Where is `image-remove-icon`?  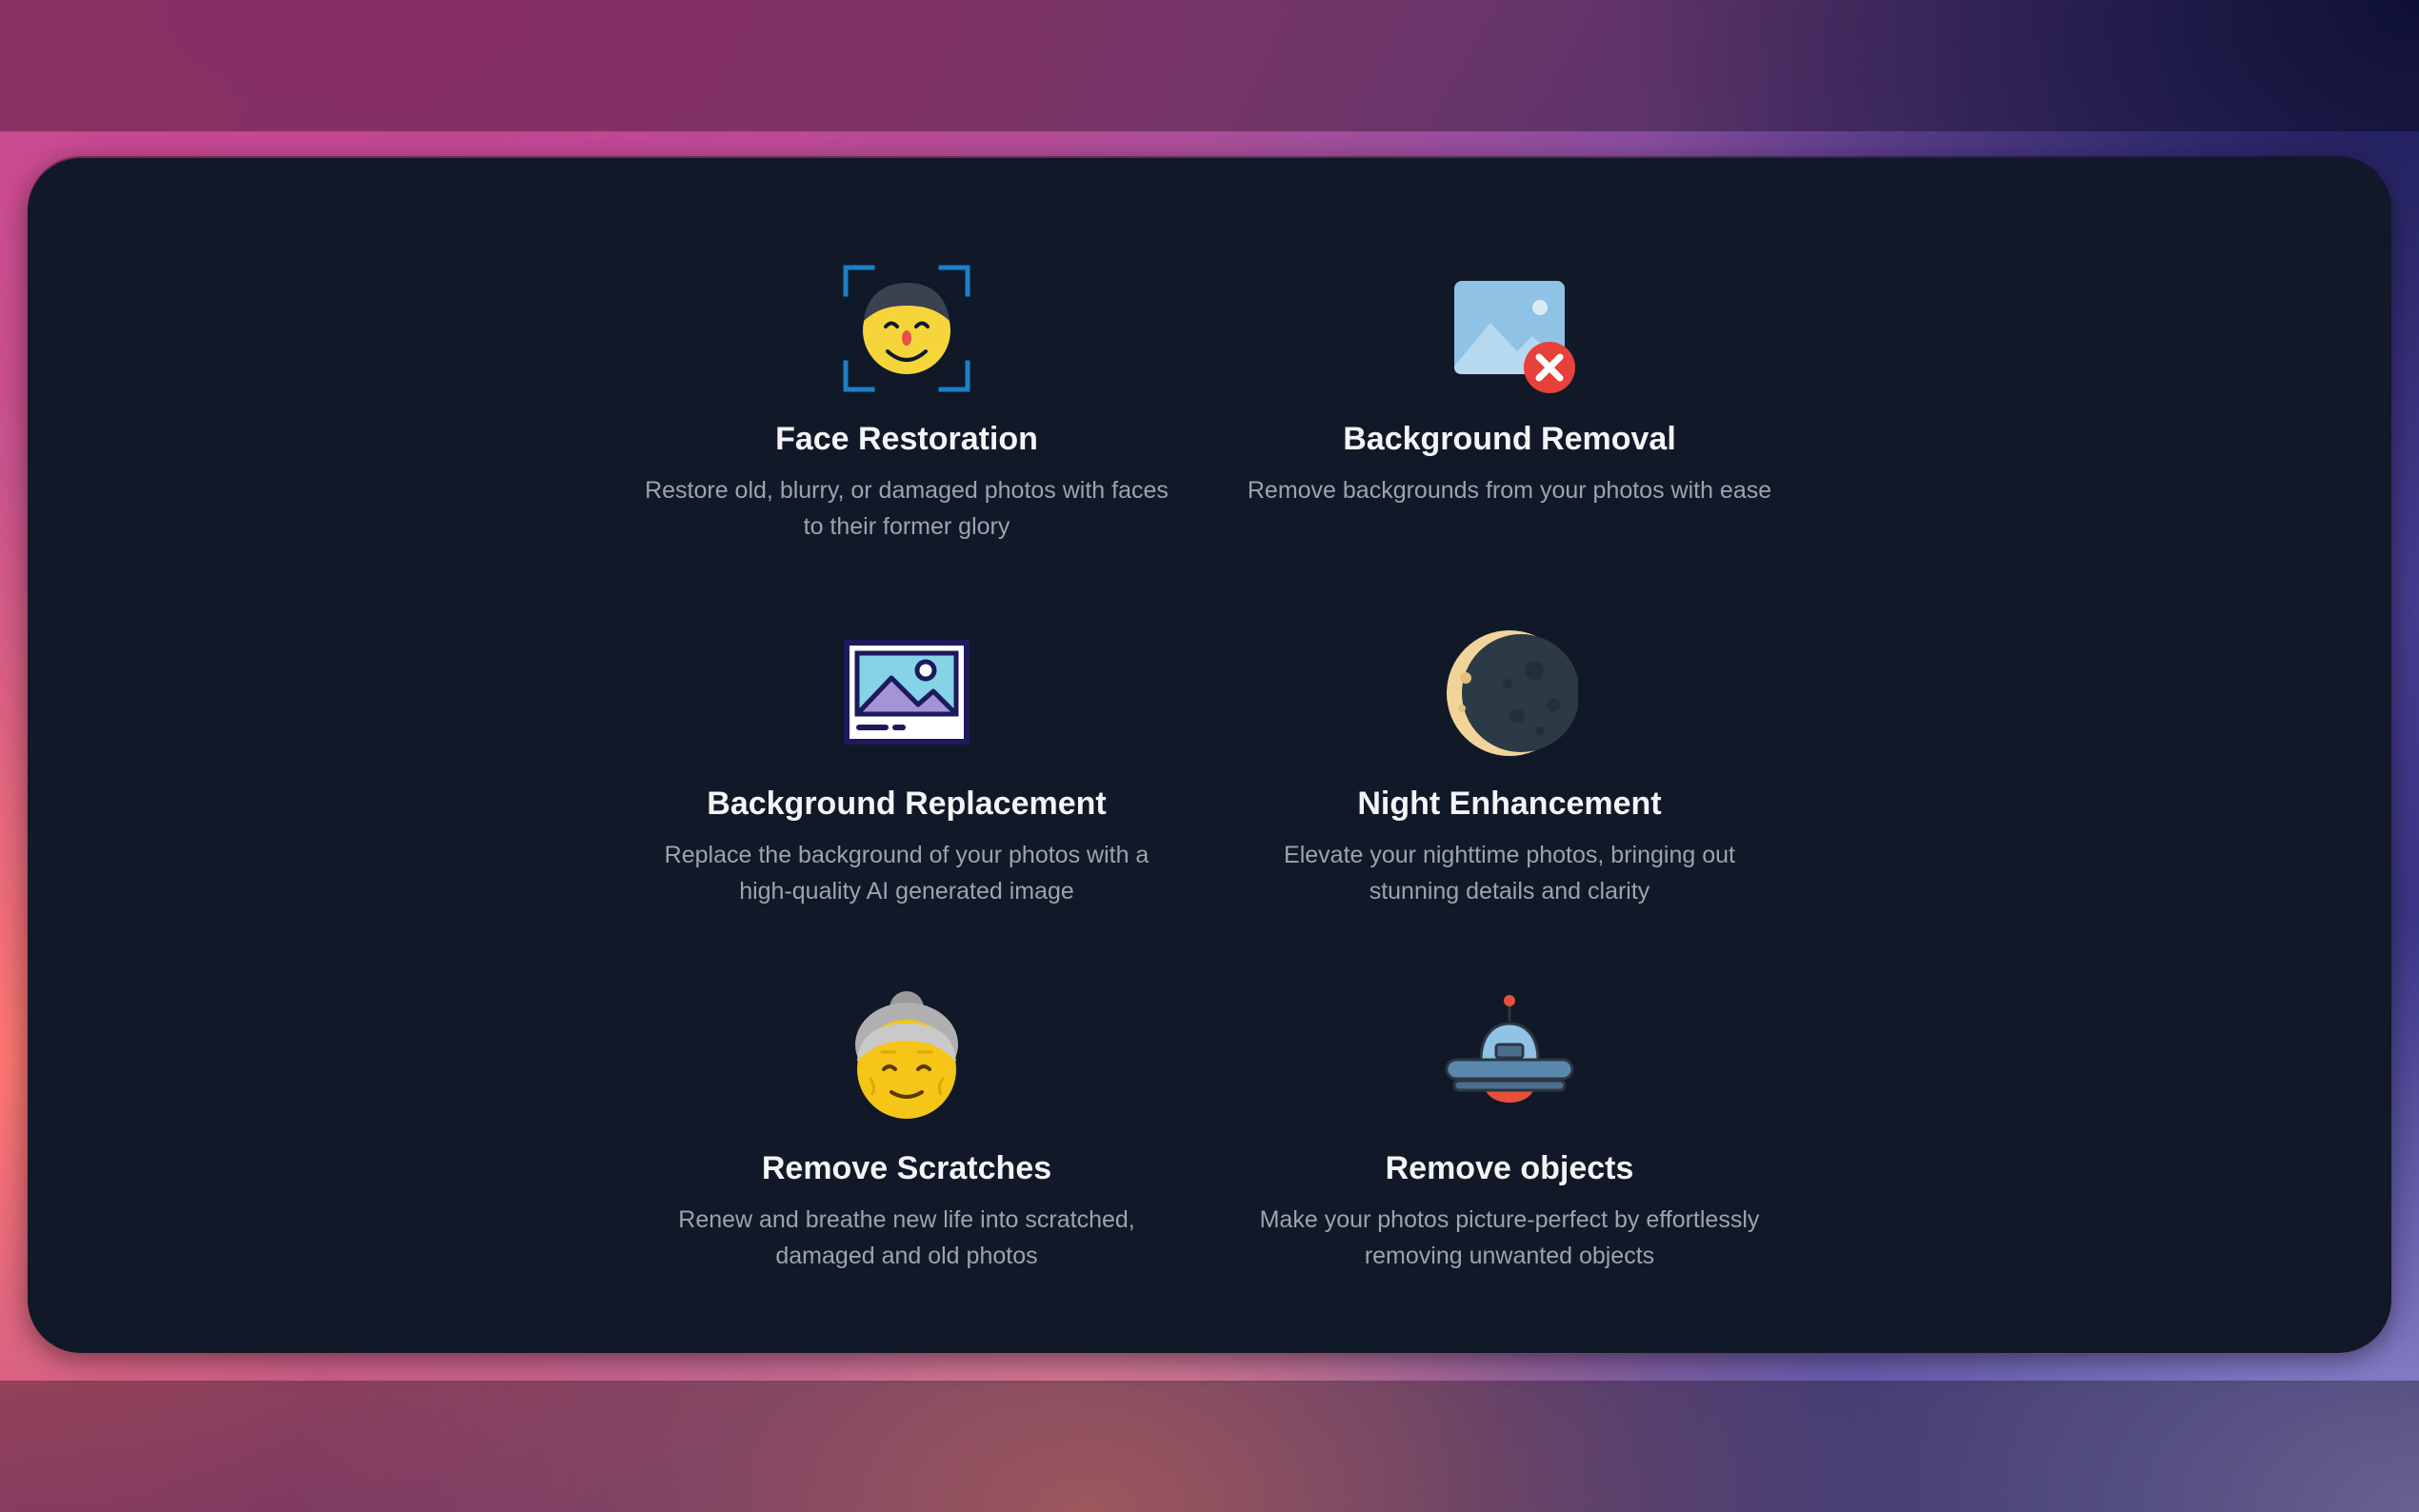
image-remove-icon is located at coordinates (1509, 328).